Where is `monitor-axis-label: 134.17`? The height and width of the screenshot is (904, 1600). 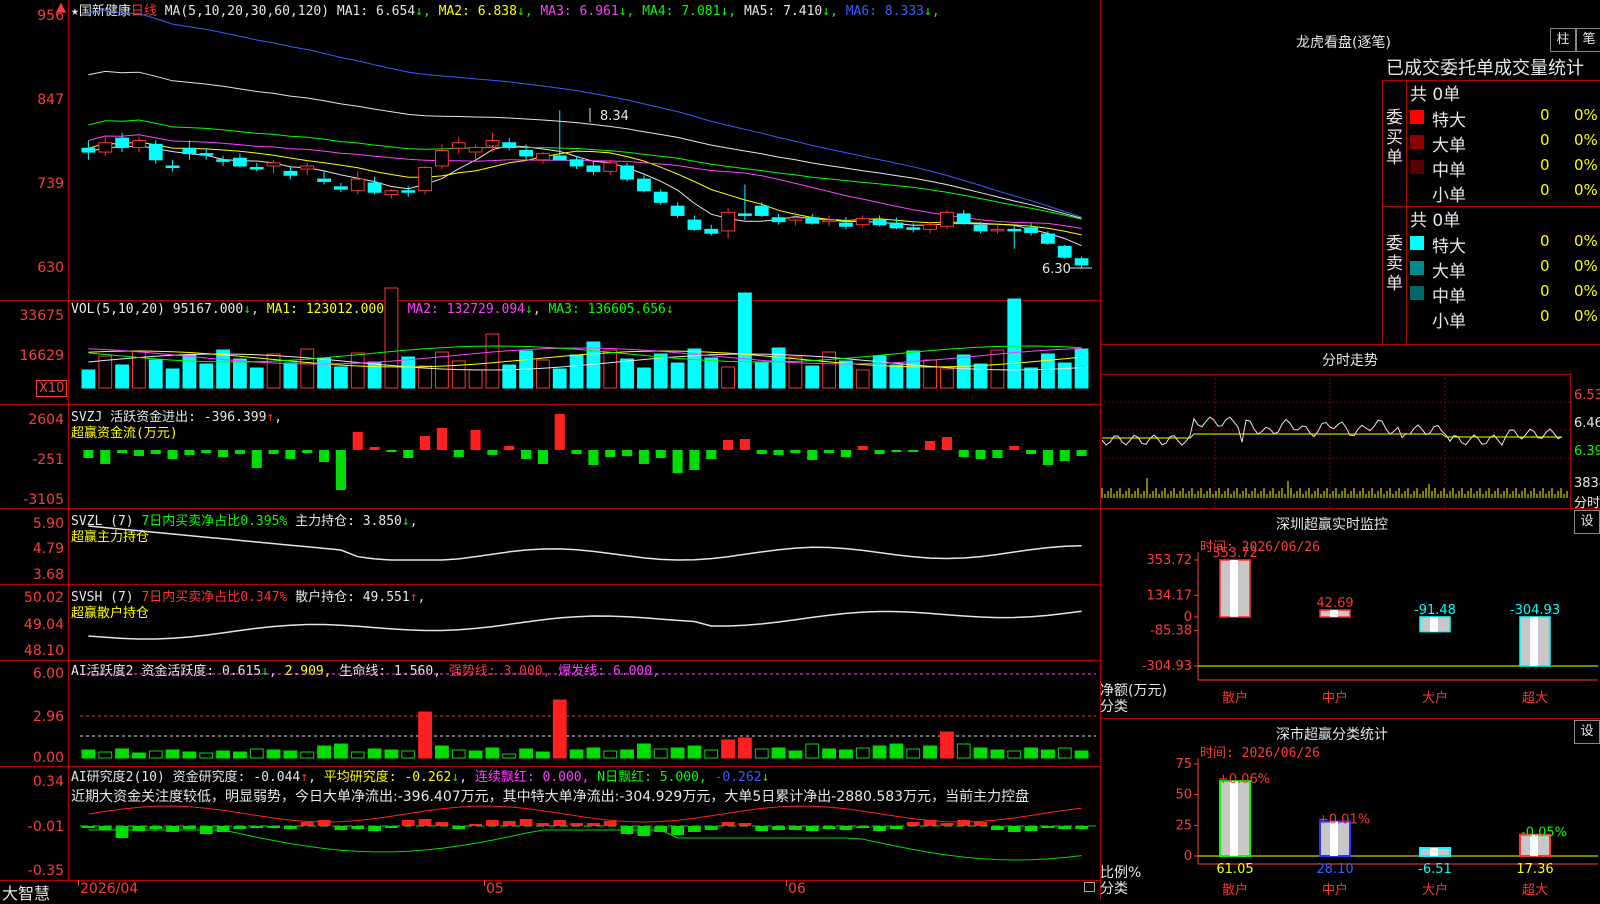
monitor-axis-label: 134.17 is located at coordinates (1170, 595).